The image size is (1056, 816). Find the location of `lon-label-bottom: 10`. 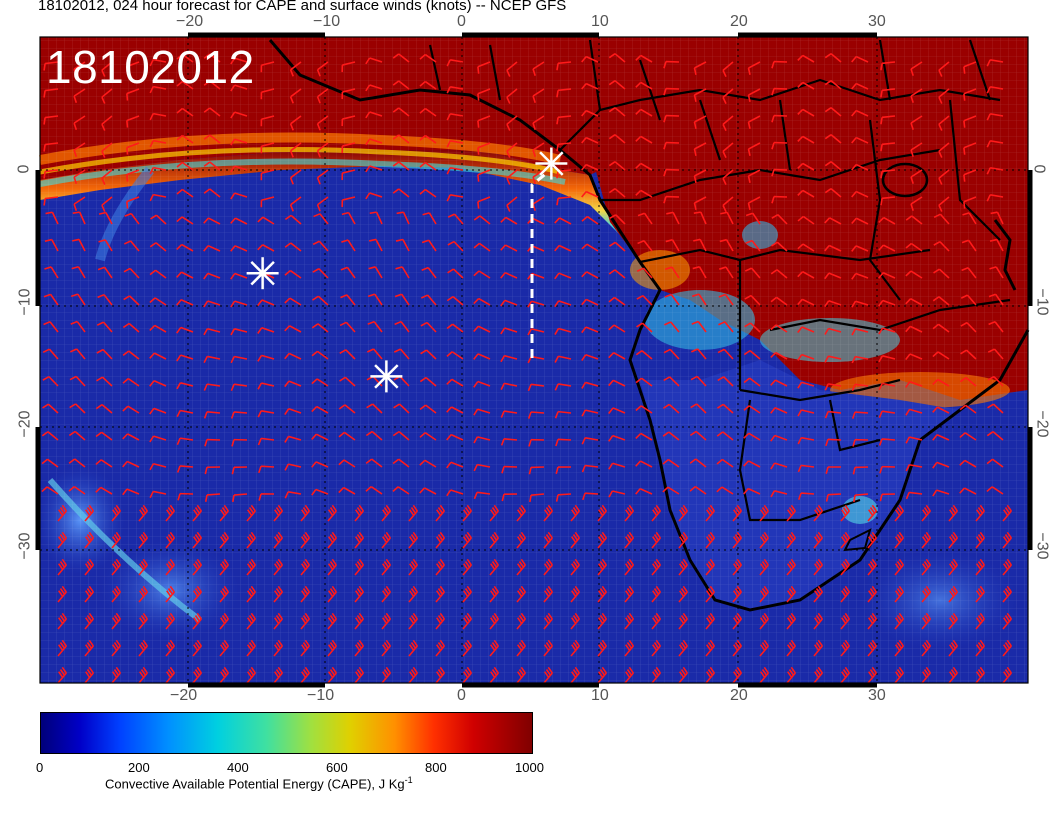

lon-label-bottom: 10 is located at coordinates (600, 695).